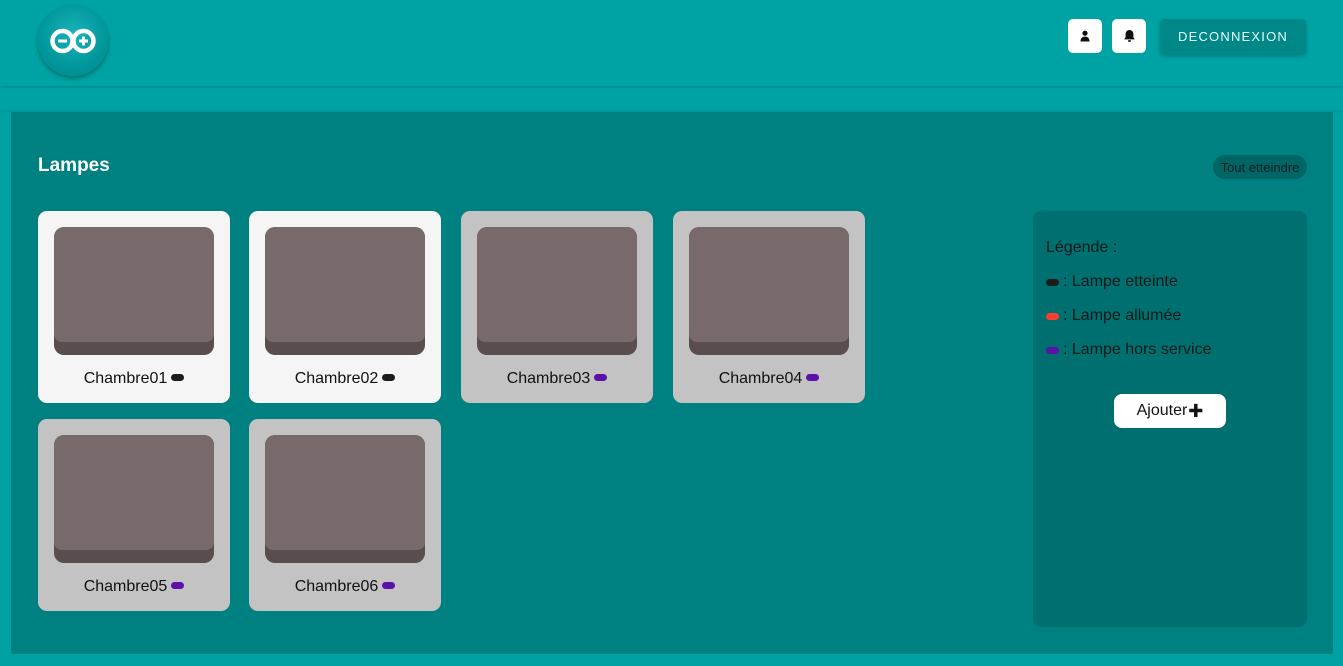 Image resolution: width=1343 pixels, height=666 pixels. I want to click on lamp-label: Chambre06, so click(345, 587).